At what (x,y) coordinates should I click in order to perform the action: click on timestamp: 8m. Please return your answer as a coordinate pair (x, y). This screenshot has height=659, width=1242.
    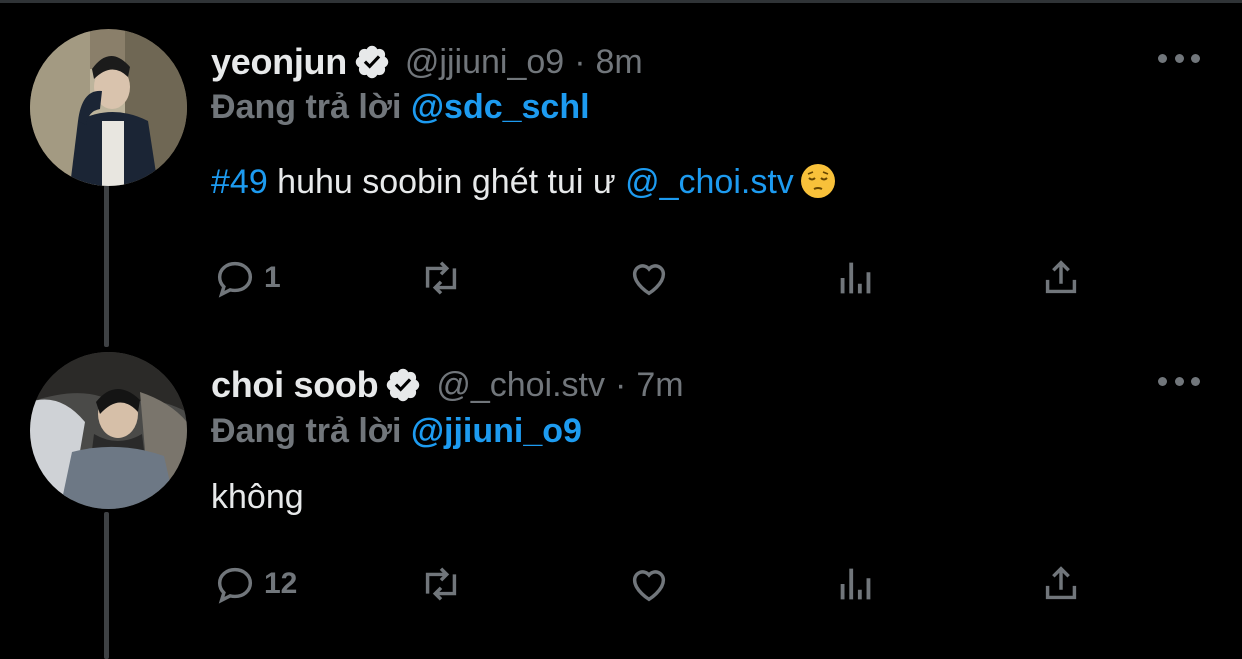
    Looking at the image, I should click on (619, 62).